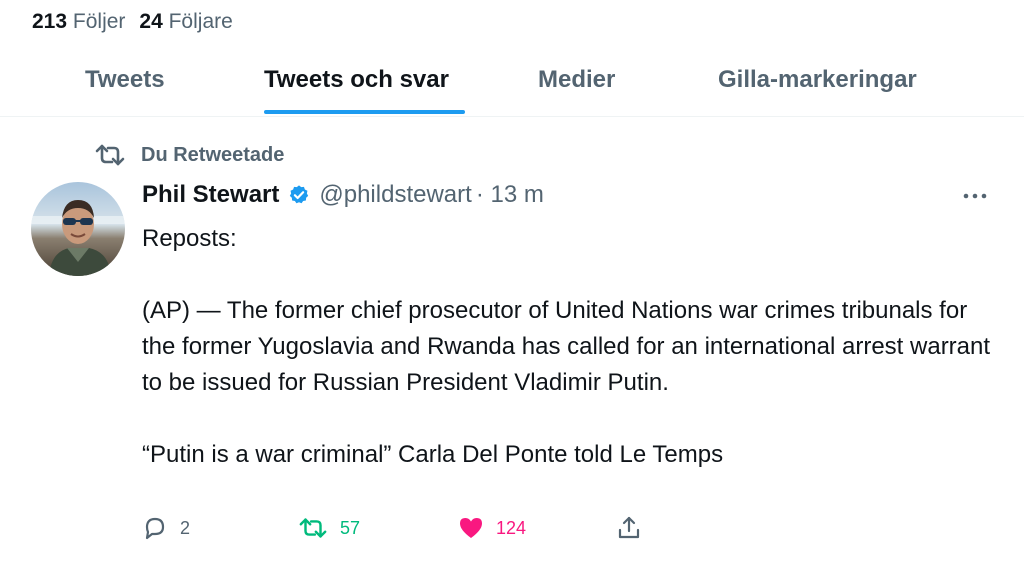 This screenshot has width=1024, height=565. What do you see at coordinates (125, 80) in the screenshot?
I see `tab-tweets: Tweets` at bounding box center [125, 80].